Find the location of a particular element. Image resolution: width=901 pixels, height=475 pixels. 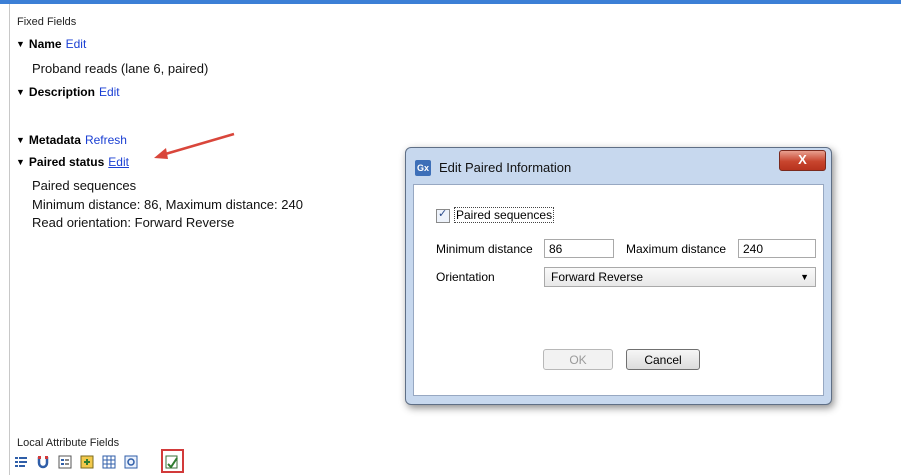

fixed-fields-title: Fixed Fields is located at coordinates (47, 22).